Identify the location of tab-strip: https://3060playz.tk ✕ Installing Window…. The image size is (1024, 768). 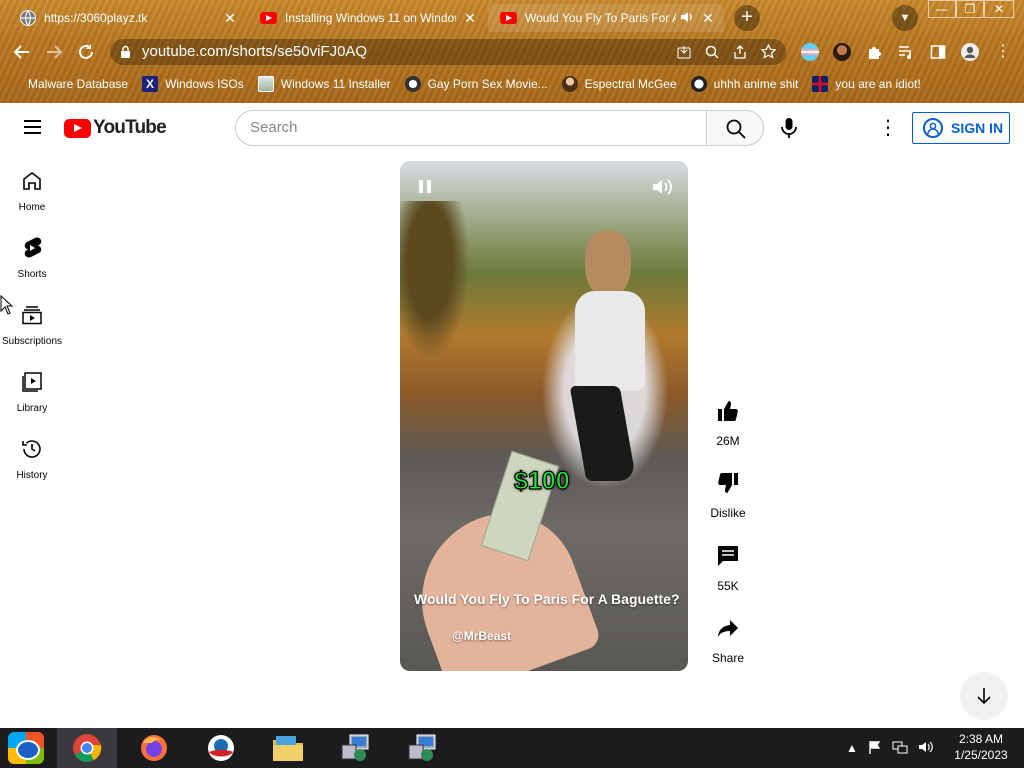
(512, 17).